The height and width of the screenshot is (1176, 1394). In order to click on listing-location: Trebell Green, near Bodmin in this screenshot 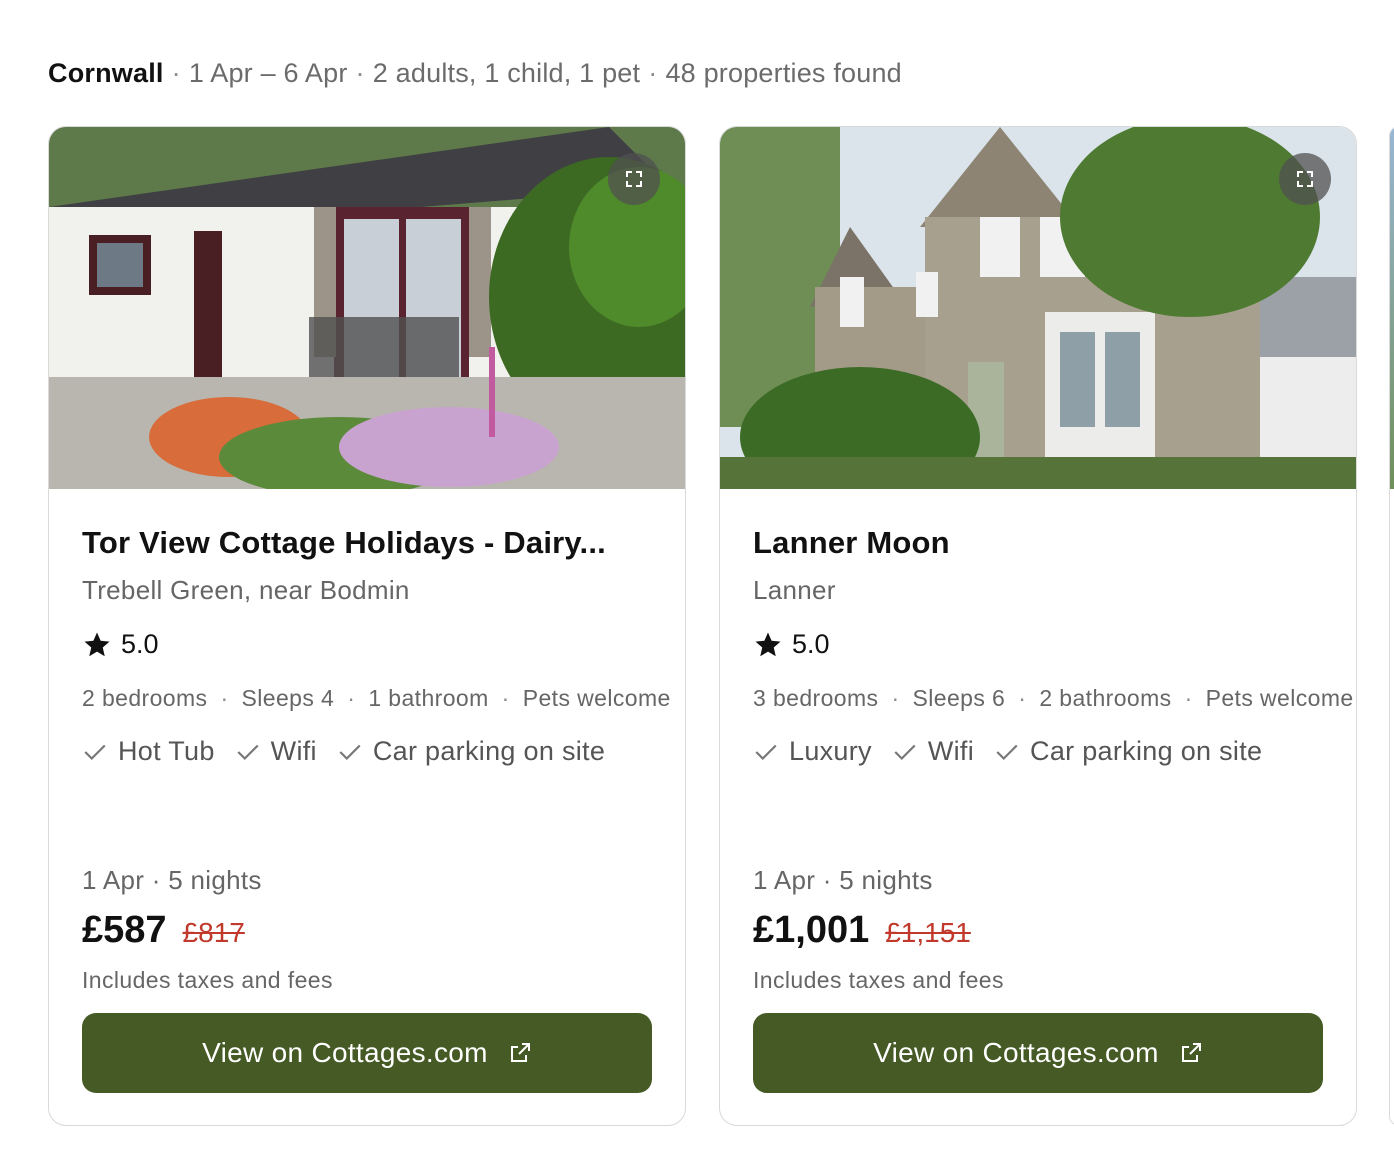, I will do `click(246, 590)`.